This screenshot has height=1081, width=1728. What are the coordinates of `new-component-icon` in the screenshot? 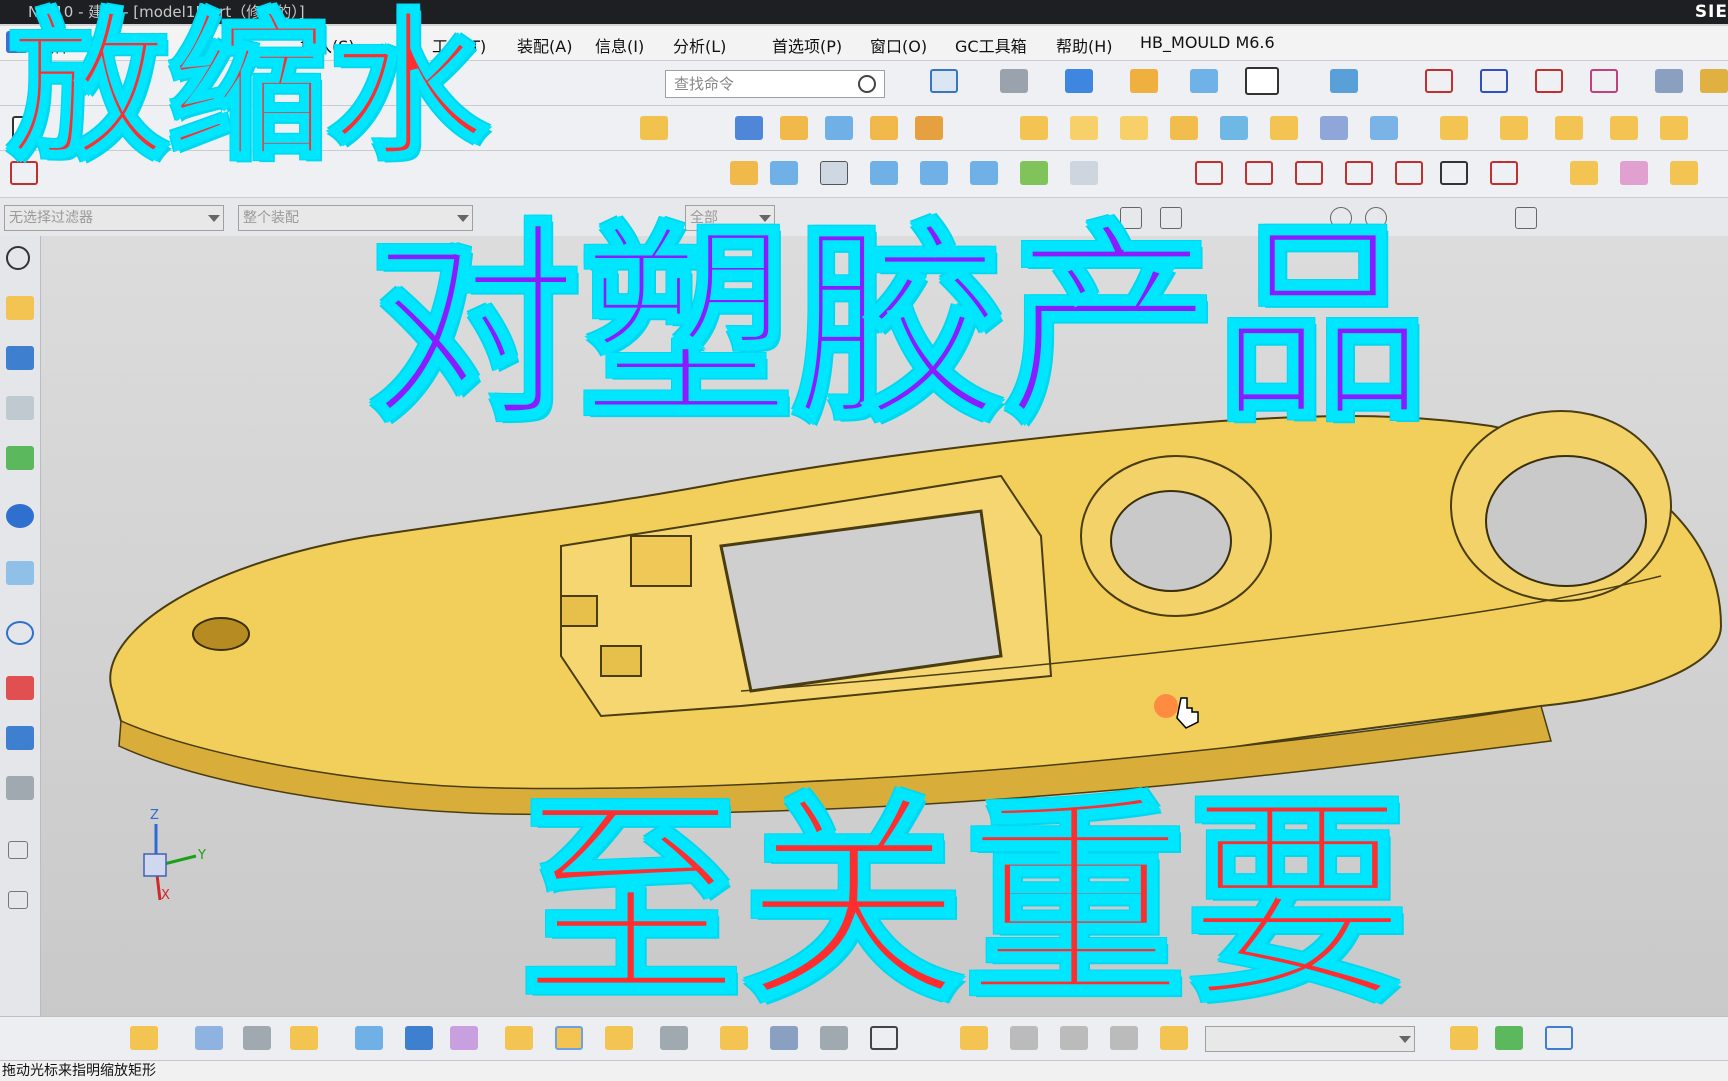 It's located at (144, 1038).